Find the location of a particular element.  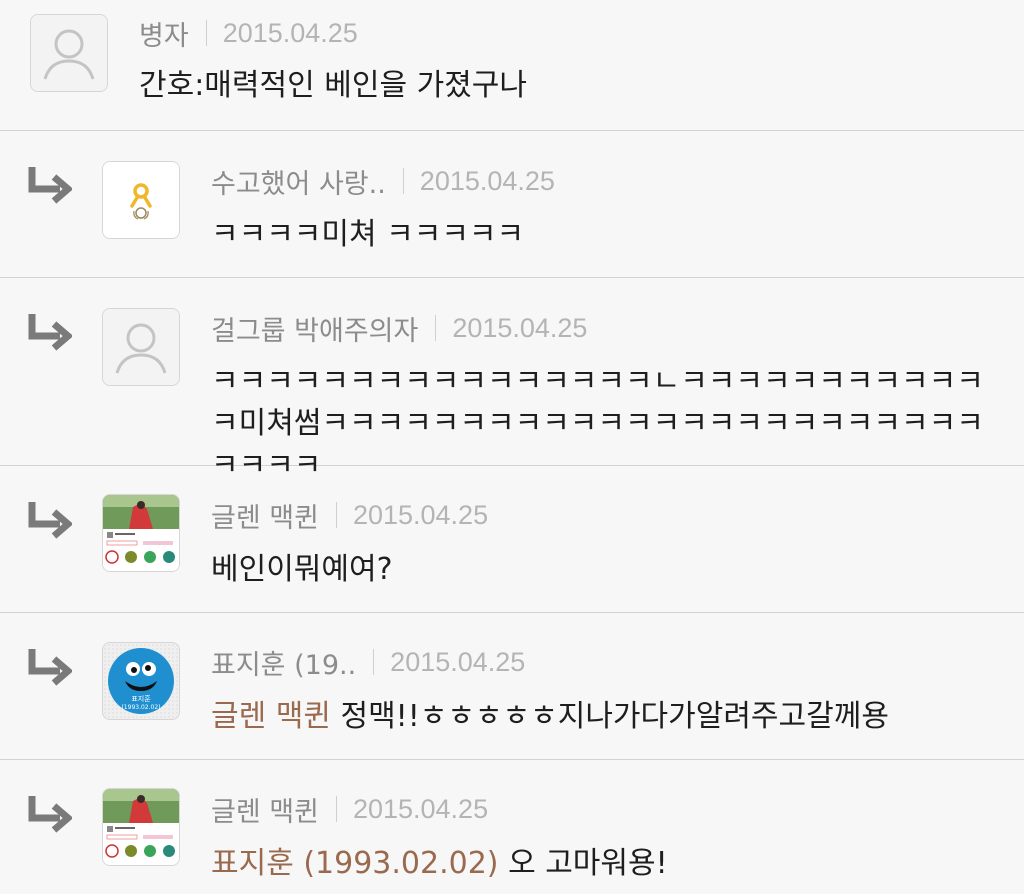

avatar-caption-name: 표지훈 is located at coordinates (141, 698).